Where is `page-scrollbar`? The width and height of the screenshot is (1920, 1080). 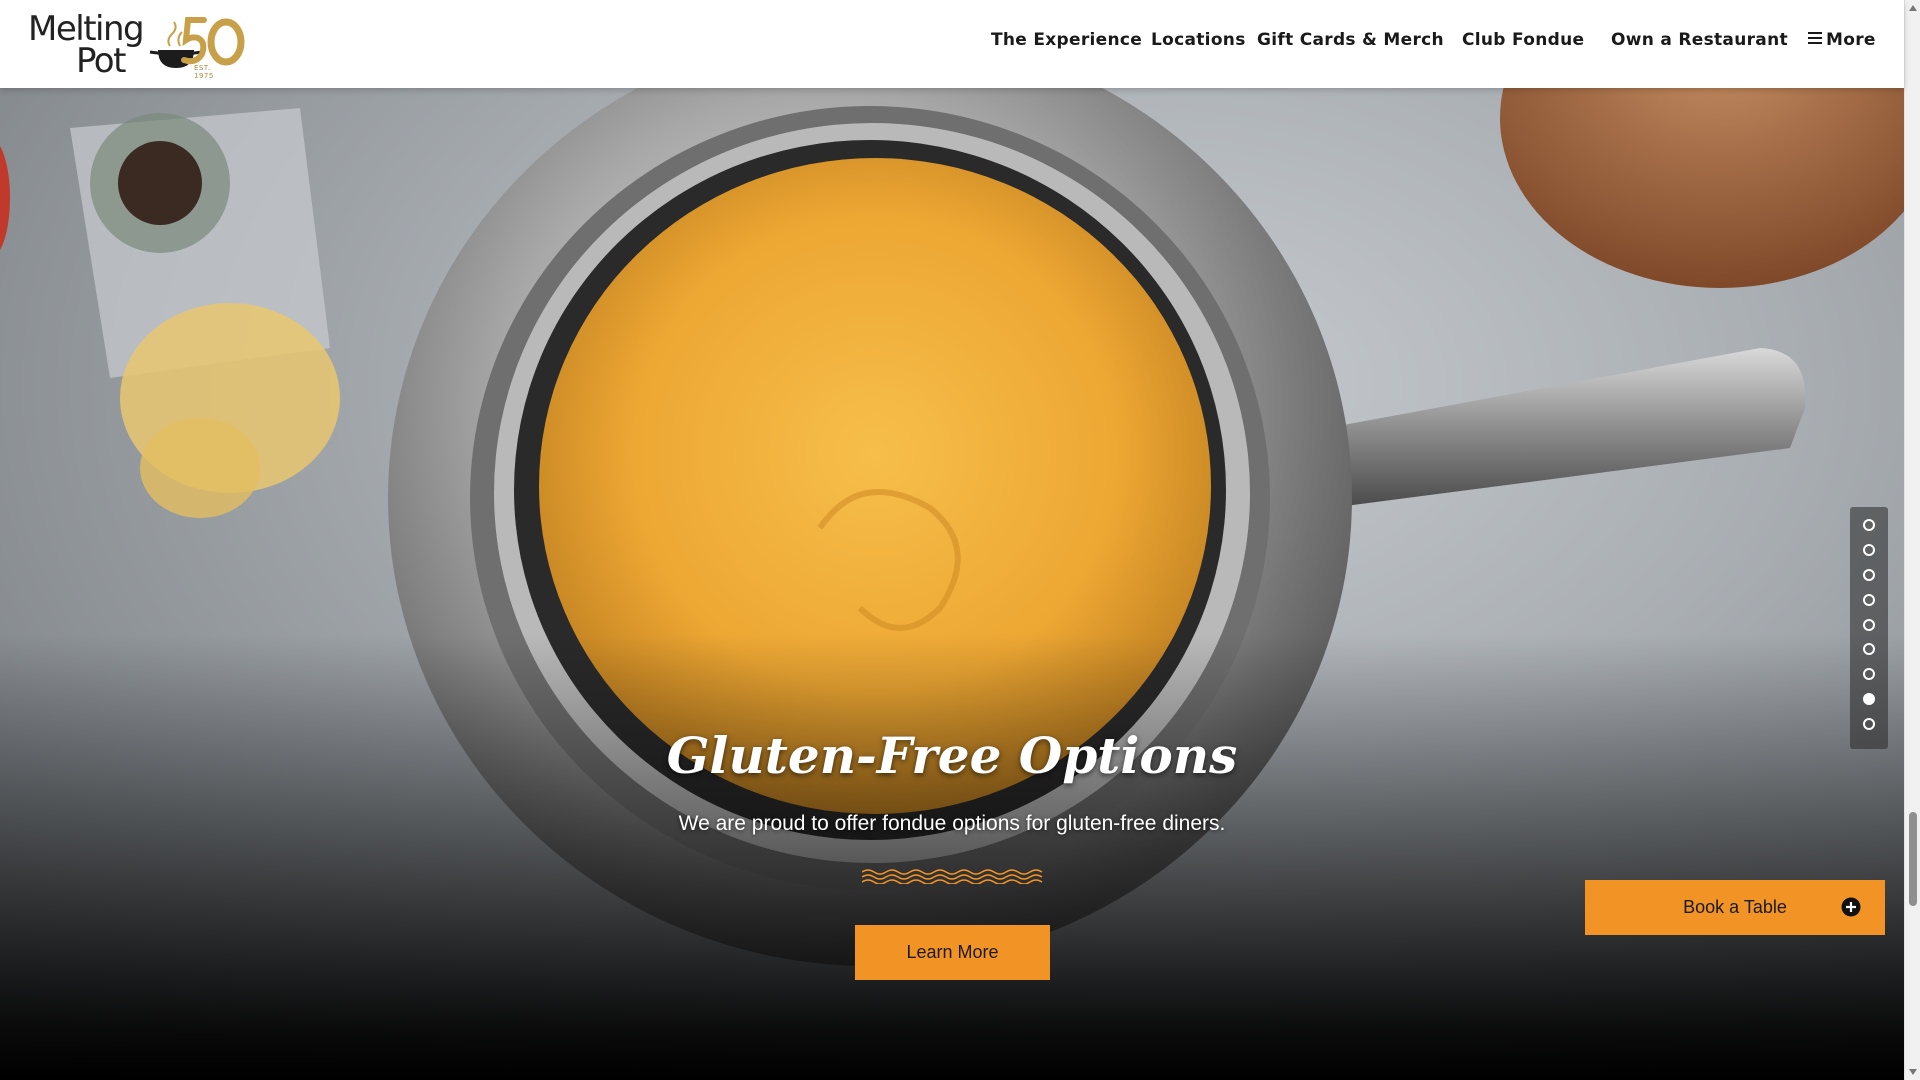 page-scrollbar is located at coordinates (1912, 540).